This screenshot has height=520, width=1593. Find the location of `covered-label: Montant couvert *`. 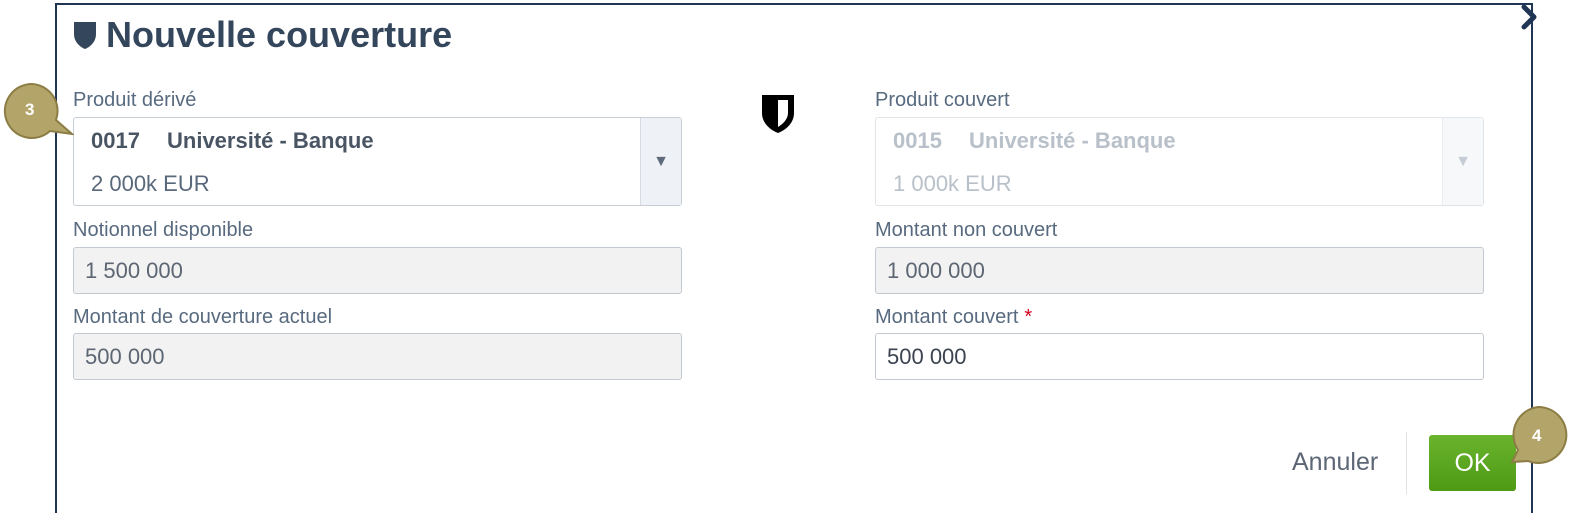

covered-label: Montant couvert * is located at coordinates (953, 317).